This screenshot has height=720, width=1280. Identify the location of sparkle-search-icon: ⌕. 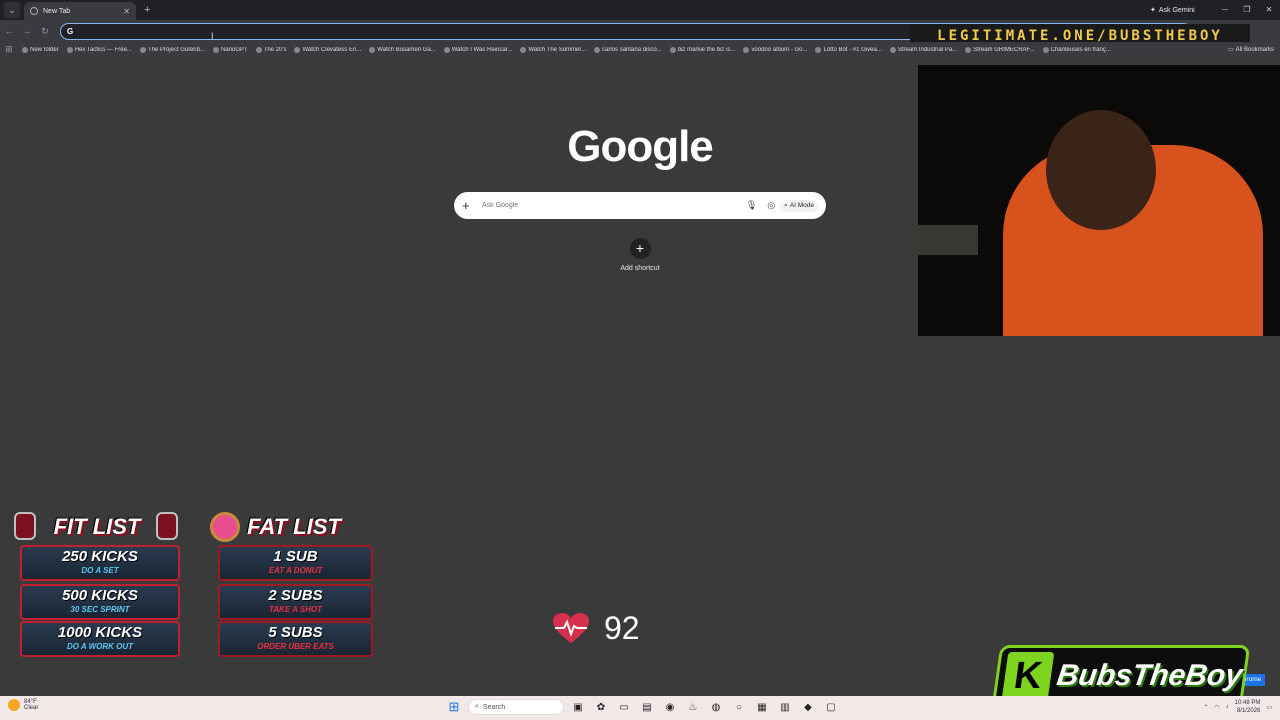
(786, 205).